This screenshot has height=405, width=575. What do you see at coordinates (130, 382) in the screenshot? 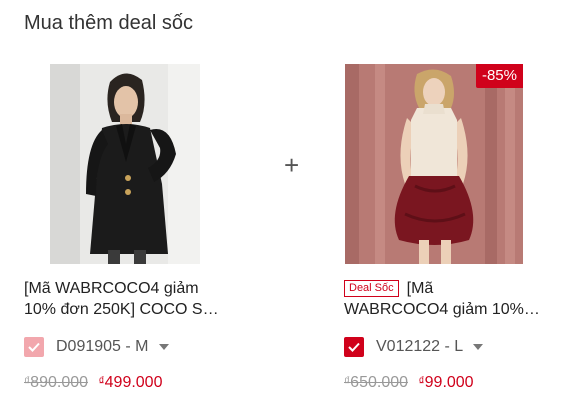
I see `sale-price: ₫499.000` at bounding box center [130, 382].